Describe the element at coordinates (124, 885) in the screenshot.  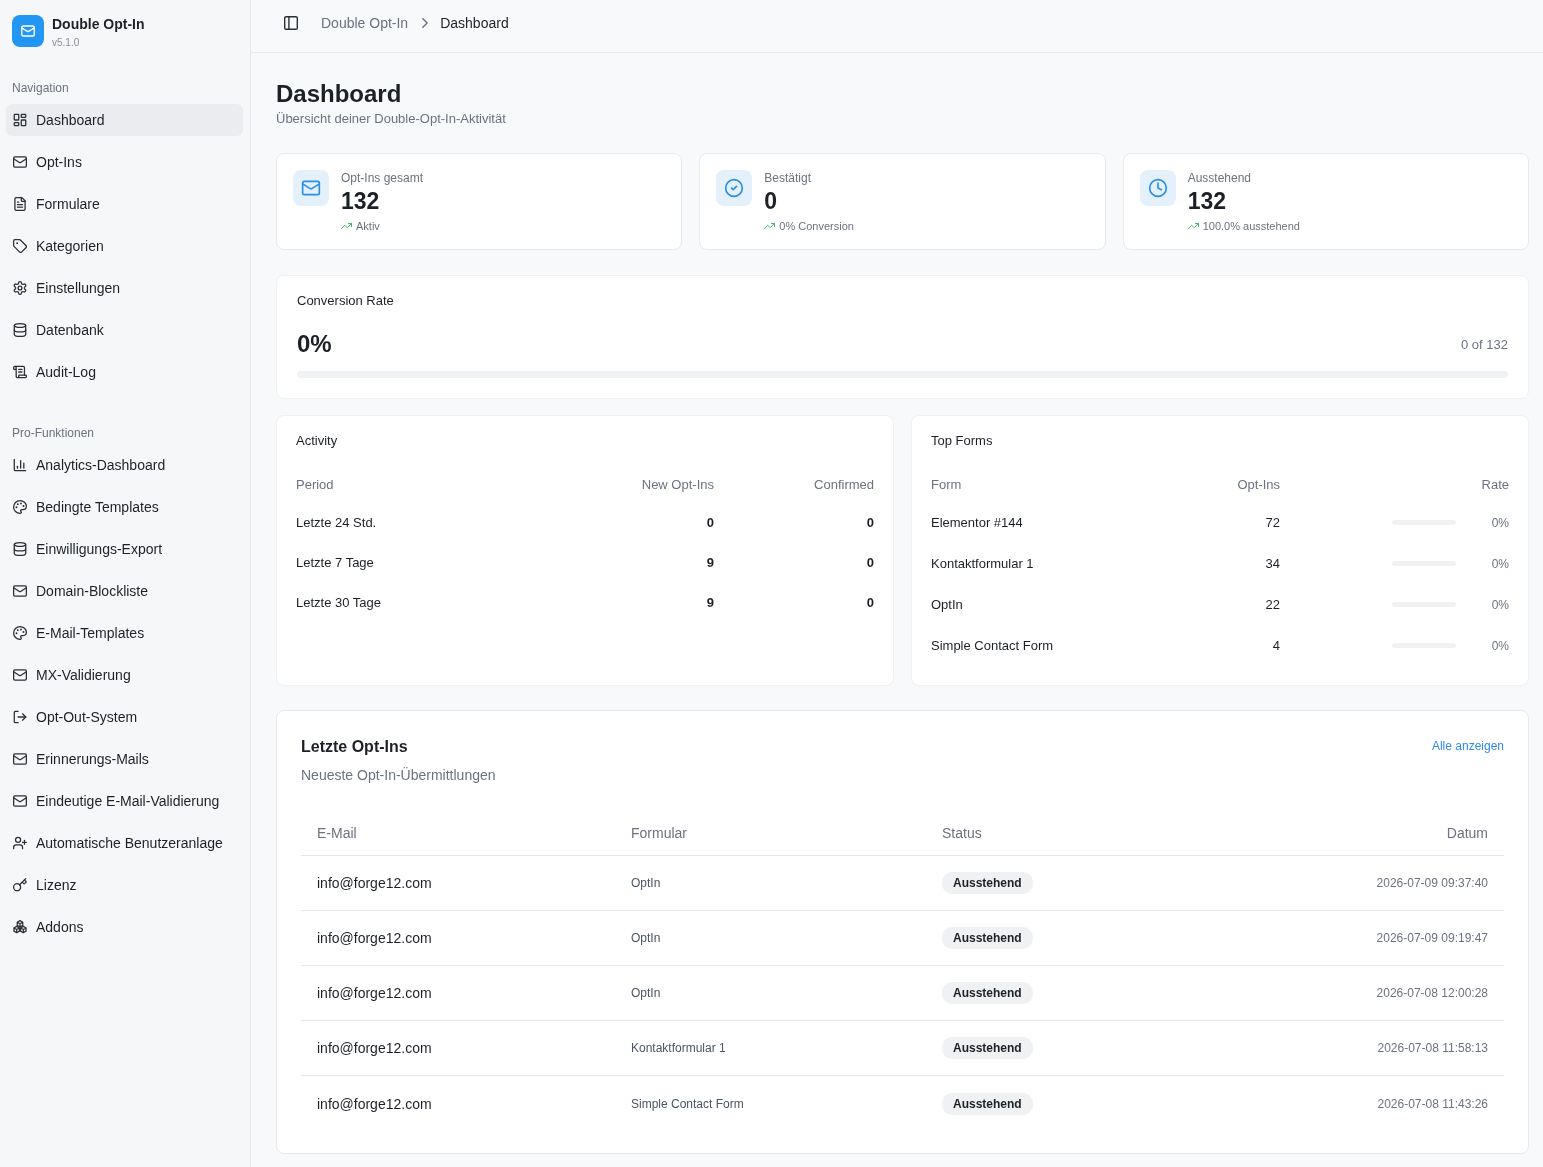
I see `nav-item: Lizenz` at that location.